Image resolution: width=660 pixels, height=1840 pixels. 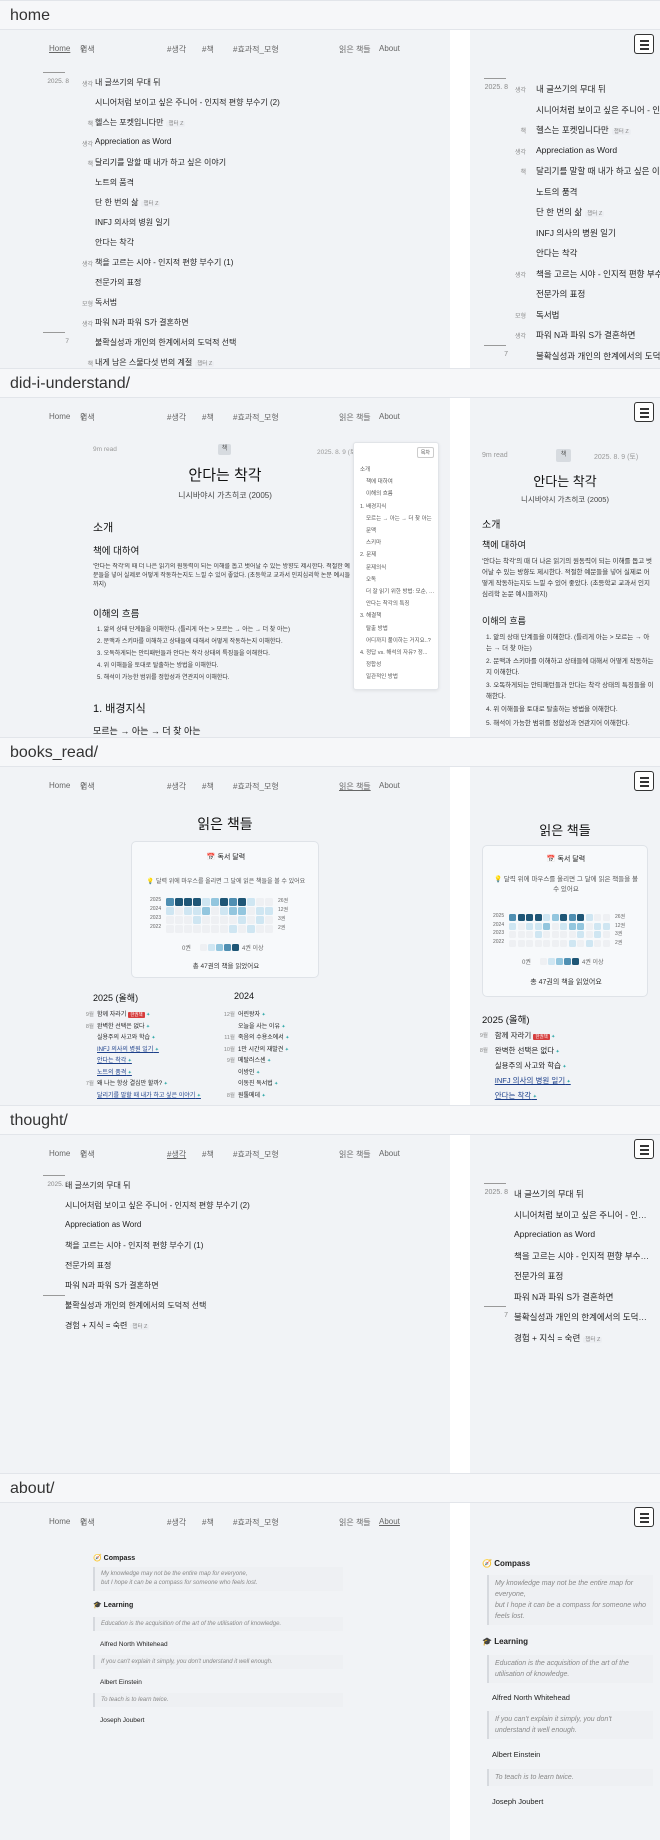 What do you see at coordinates (114, 242) in the screenshot?
I see `post-title: 안다는 착각` at bounding box center [114, 242].